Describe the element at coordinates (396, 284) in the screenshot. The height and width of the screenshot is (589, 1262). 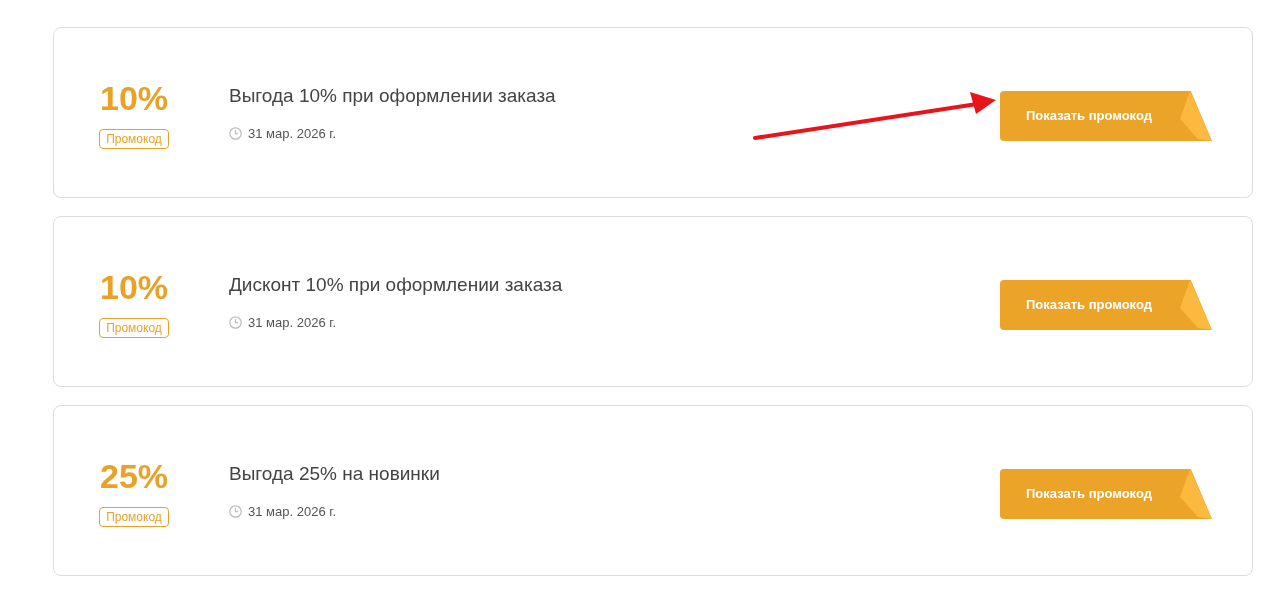
I see `offer-title: Дисконт 10% при оформлении заказа` at that location.